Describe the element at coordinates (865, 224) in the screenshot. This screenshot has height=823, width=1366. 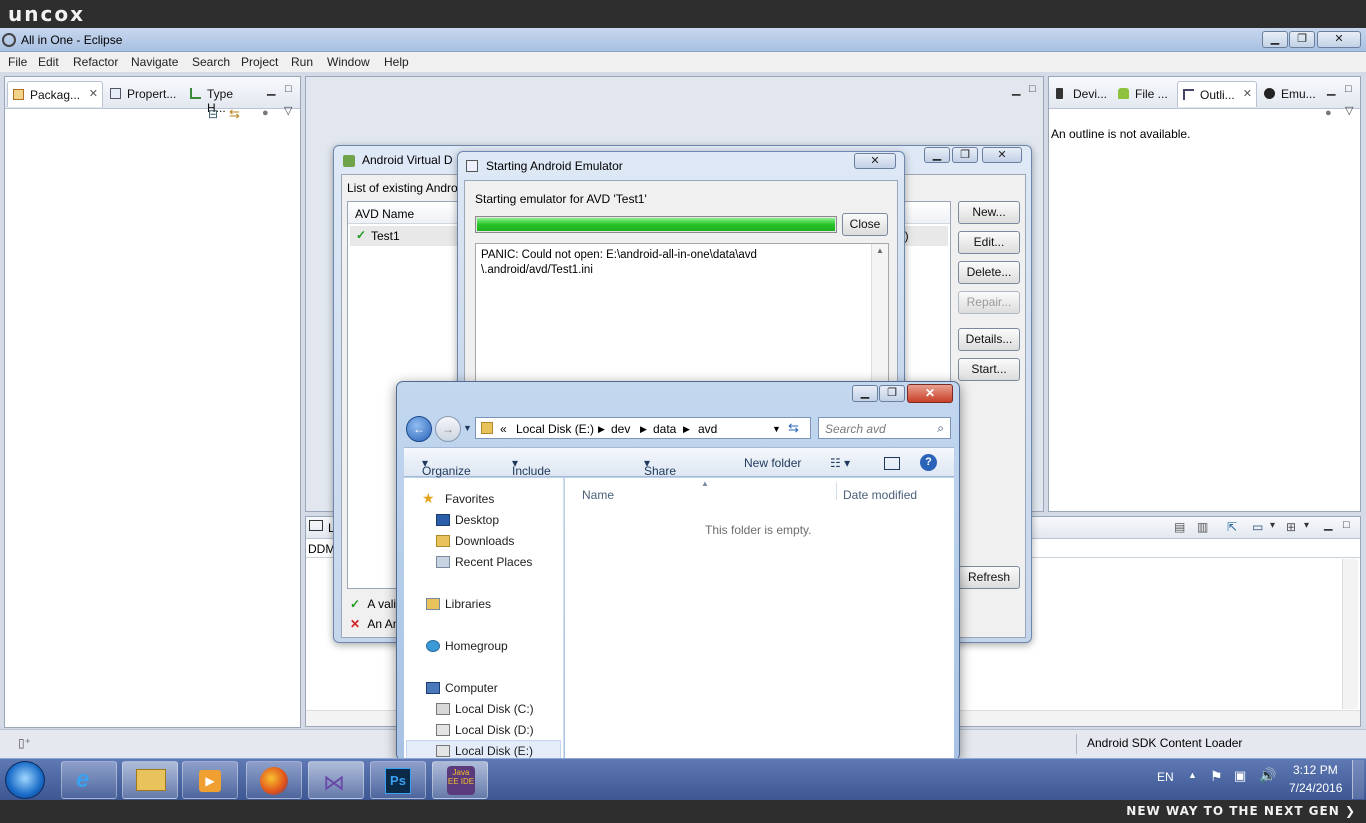
I see `progress-close-button: Close` at that location.